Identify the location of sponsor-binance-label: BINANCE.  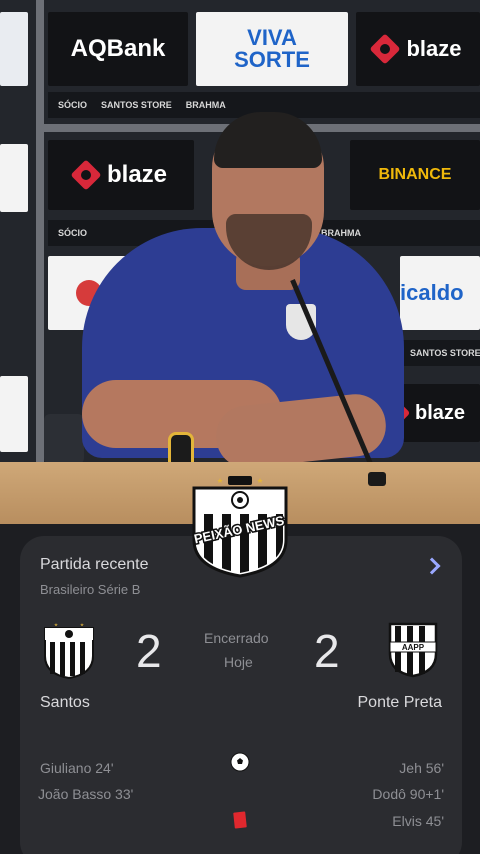
(415, 174).